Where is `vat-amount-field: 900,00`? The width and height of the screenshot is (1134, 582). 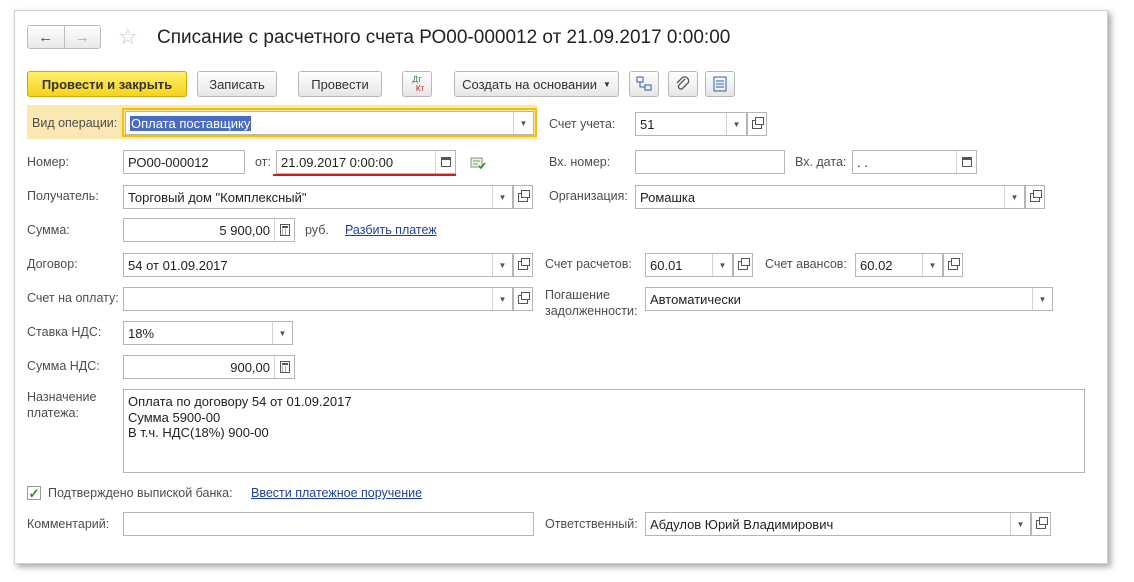 vat-amount-field: 900,00 is located at coordinates (209, 367).